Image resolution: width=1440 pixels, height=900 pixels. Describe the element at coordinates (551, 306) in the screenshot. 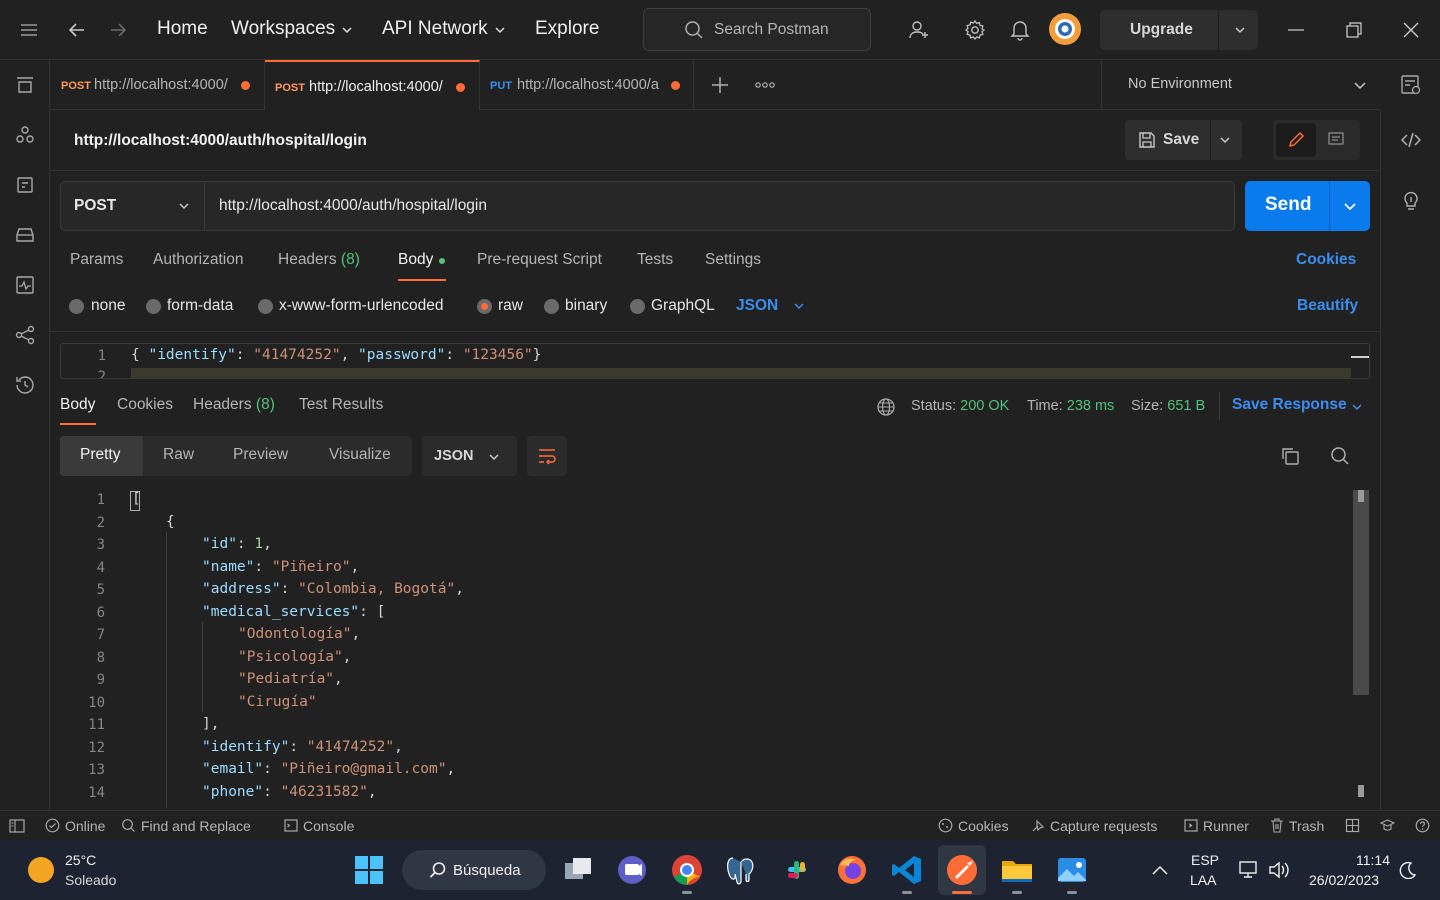

I see `radio-binary` at that location.